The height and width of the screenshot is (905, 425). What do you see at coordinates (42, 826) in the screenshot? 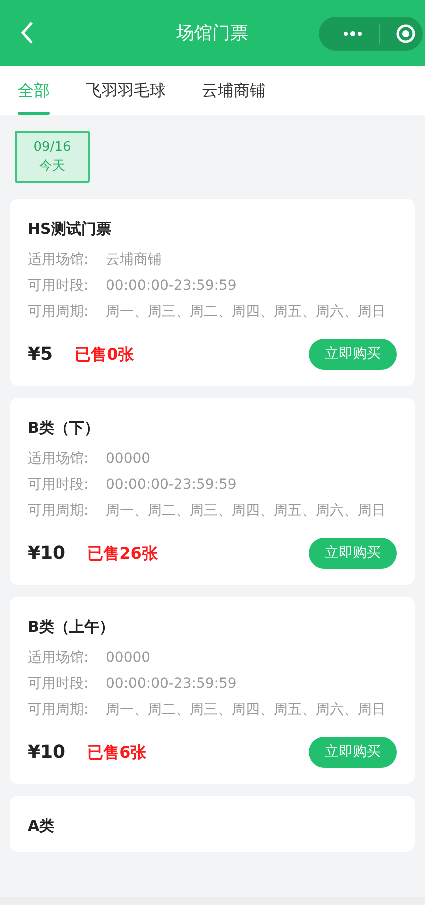
I see `ticket-title: A类` at bounding box center [42, 826].